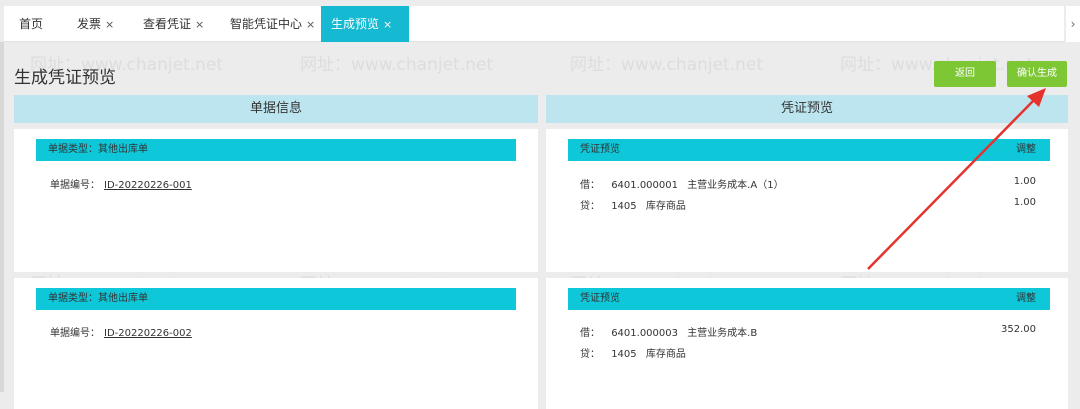  What do you see at coordinates (1024, 202) in the screenshot?
I see `credit-amount: 1.00` at bounding box center [1024, 202].